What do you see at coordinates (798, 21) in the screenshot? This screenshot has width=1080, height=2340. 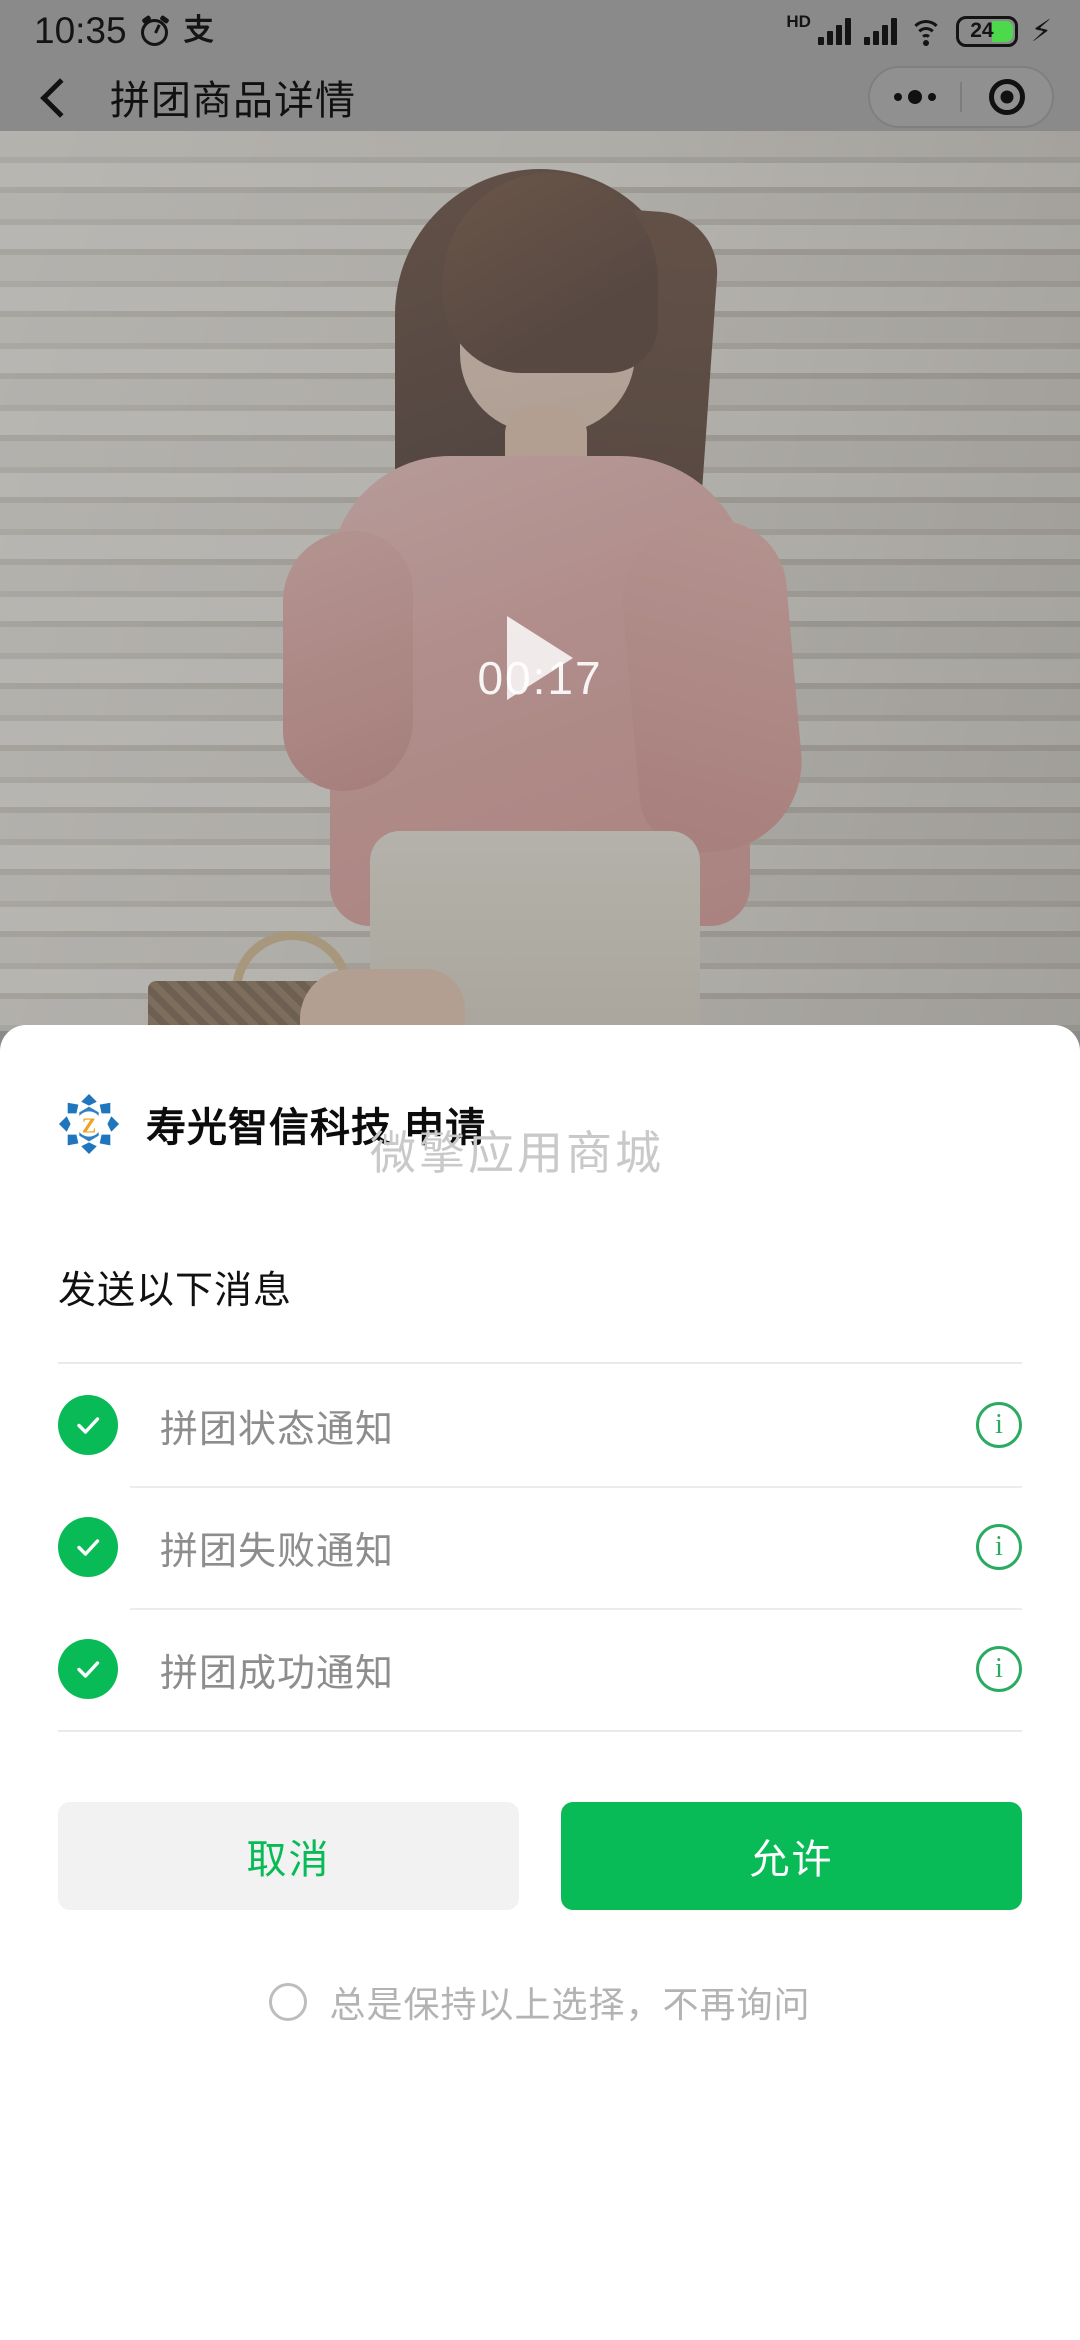 I see `hd-label: HD` at bounding box center [798, 21].